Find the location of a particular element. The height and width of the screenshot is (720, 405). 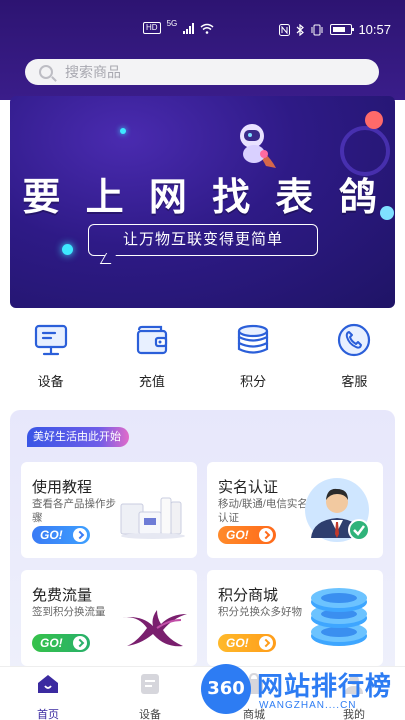

5g-label: 5G is located at coordinates (172, 23).